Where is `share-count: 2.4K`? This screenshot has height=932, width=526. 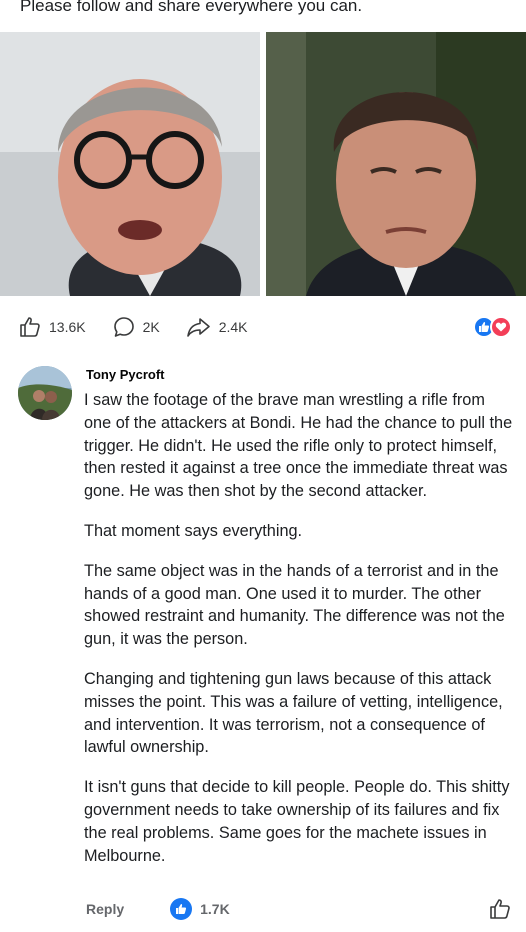 share-count: 2.4K is located at coordinates (233, 327).